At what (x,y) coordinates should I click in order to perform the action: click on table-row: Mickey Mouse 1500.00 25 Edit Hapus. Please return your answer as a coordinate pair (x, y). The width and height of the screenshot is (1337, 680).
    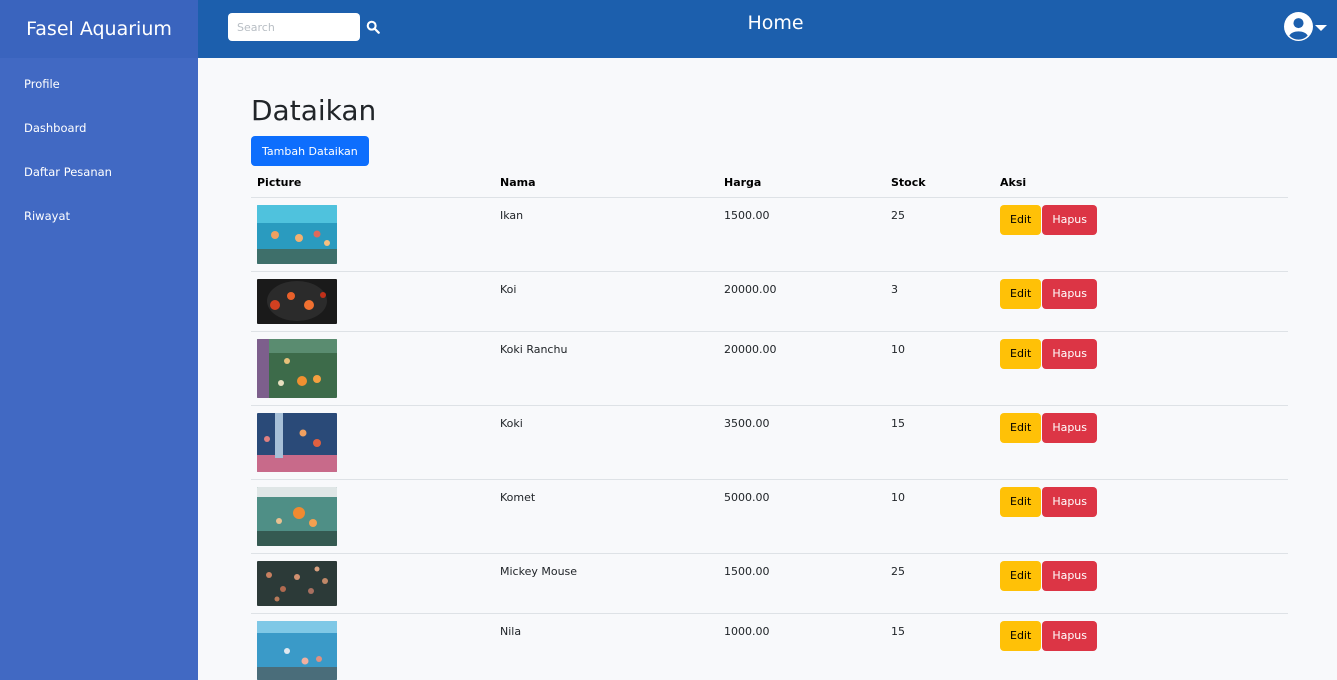
    Looking at the image, I should click on (769, 583).